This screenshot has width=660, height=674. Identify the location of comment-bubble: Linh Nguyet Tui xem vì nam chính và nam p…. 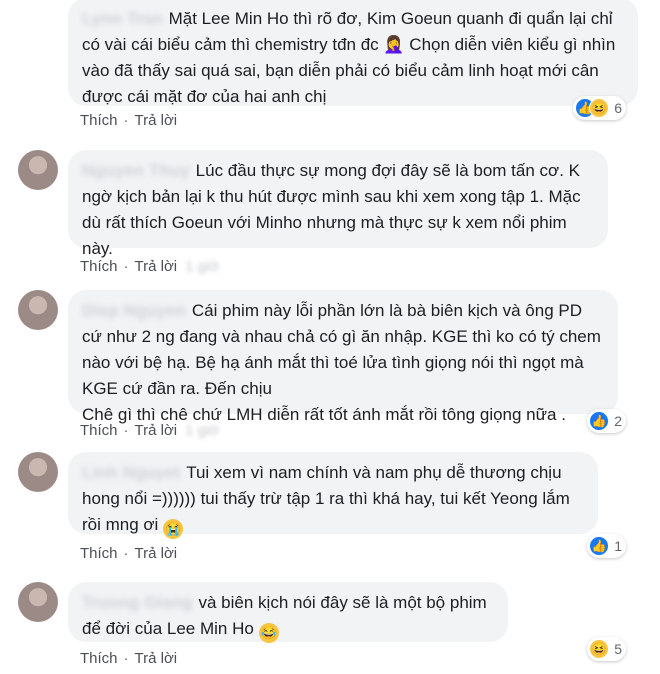
(333, 495).